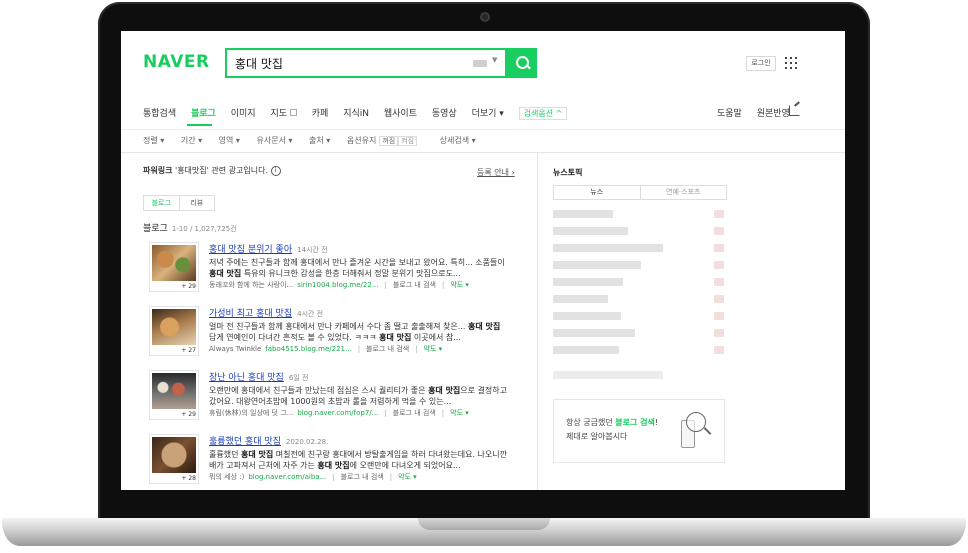  What do you see at coordinates (203, 112) in the screenshot?
I see `tab-blog: 블로그` at bounding box center [203, 112].